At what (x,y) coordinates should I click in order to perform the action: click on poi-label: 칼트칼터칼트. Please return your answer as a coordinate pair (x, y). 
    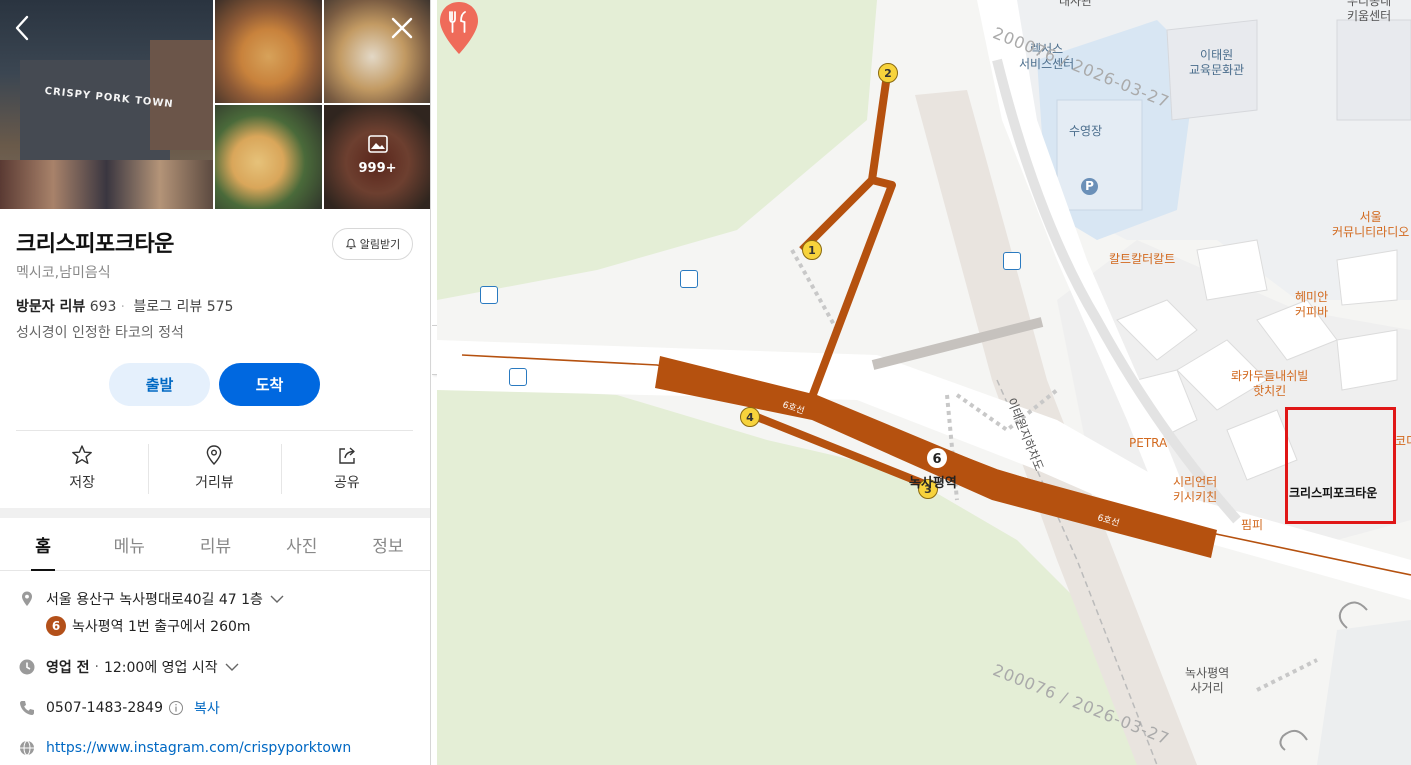
    Looking at the image, I should click on (1142, 259).